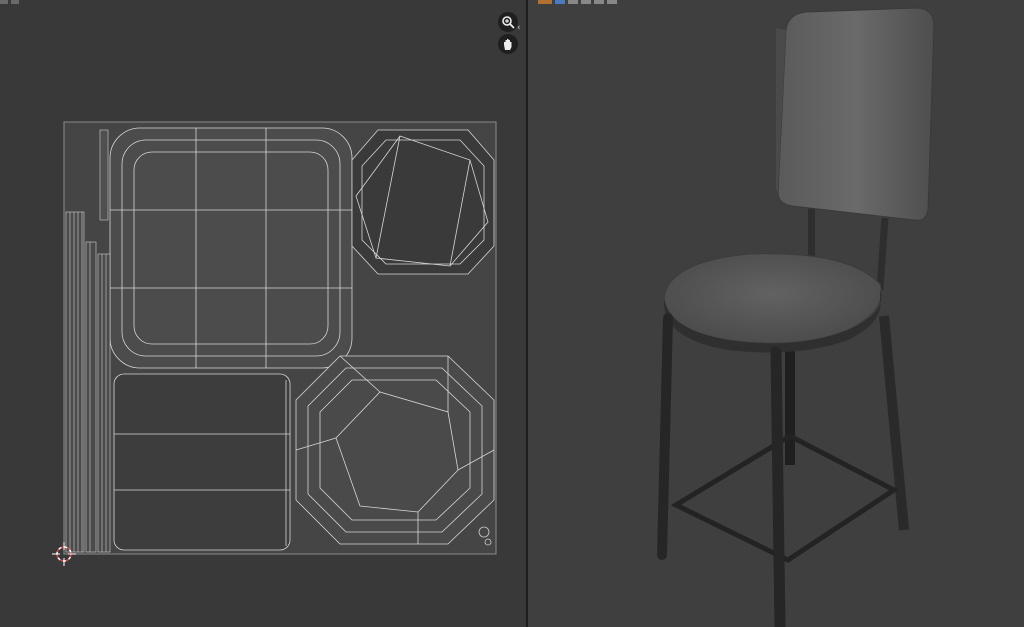 The image size is (1024, 627). I want to click on uv-island-back-cap, so click(423, 202).